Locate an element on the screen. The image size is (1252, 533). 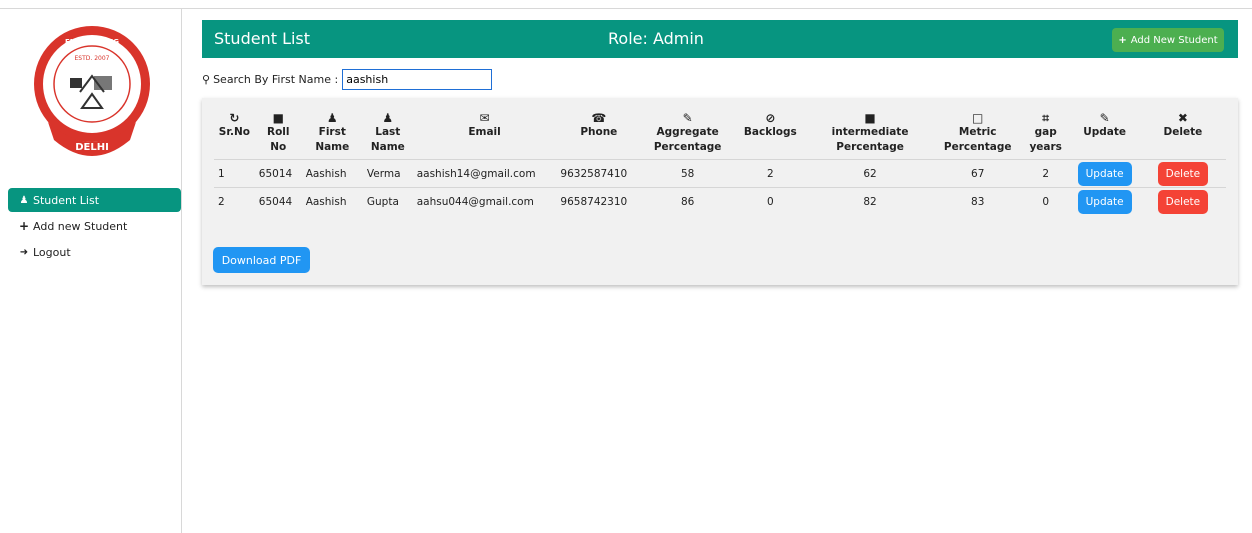
column-header: ♟ First Name is located at coordinates (332, 135).